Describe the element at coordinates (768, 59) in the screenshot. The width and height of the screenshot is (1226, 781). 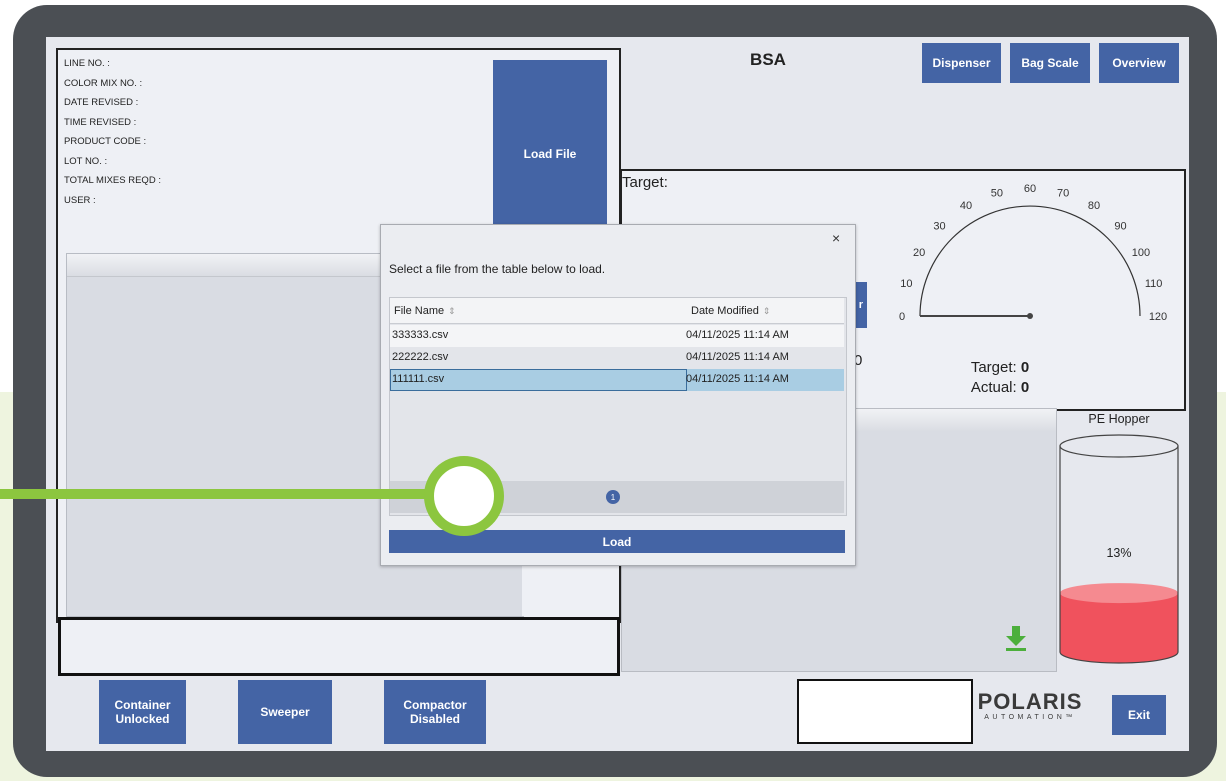
I see `page-title: BSA` at that location.